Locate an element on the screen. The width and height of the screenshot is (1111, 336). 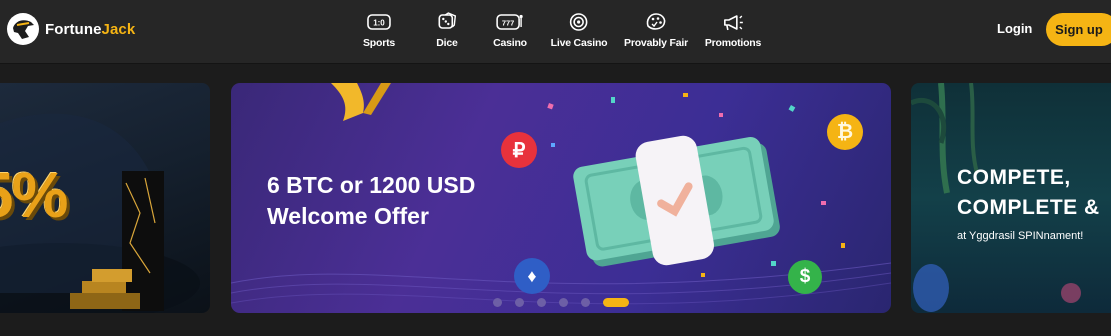
logo-text: FortuneJack is located at coordinates (90, 29).